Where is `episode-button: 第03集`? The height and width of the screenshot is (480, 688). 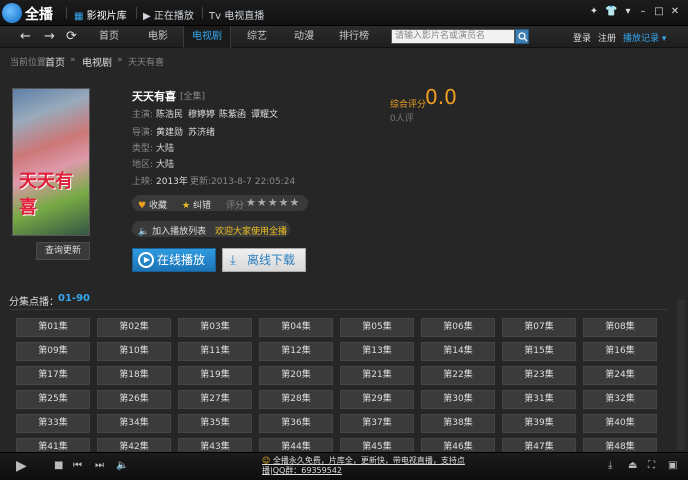
episode-button: 第03集 is located at coordinates (215, 327).